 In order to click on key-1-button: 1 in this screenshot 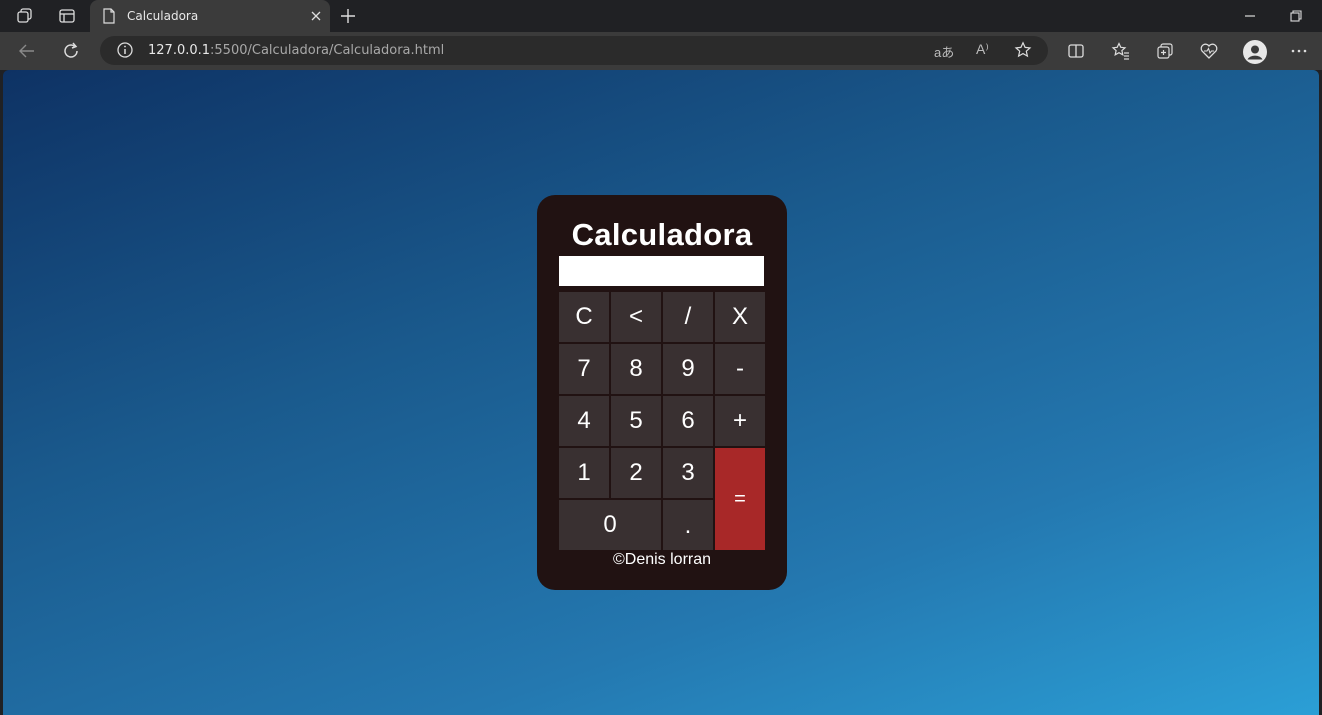, I will do `click(584, 473)`.